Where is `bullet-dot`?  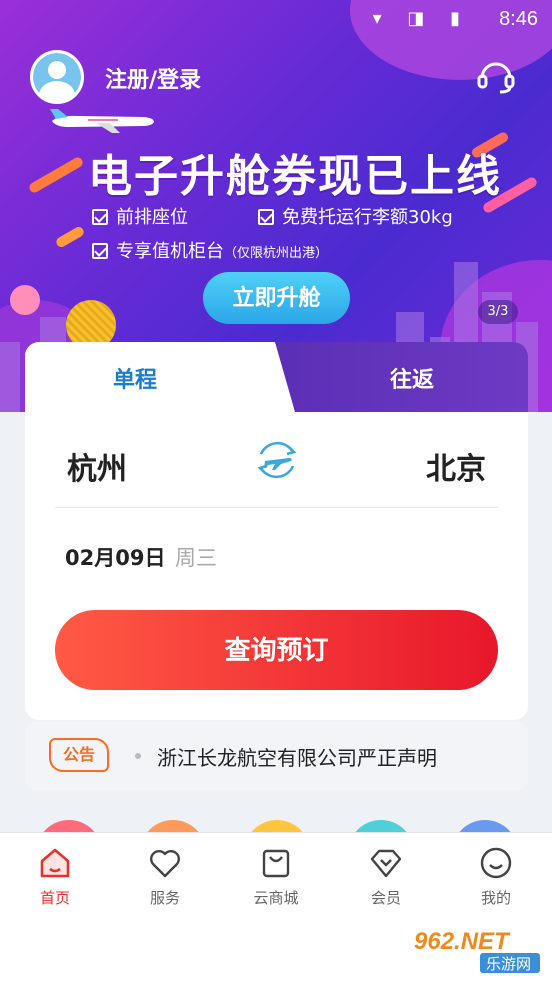 bullet-dot is located at coordinates (138, 756).